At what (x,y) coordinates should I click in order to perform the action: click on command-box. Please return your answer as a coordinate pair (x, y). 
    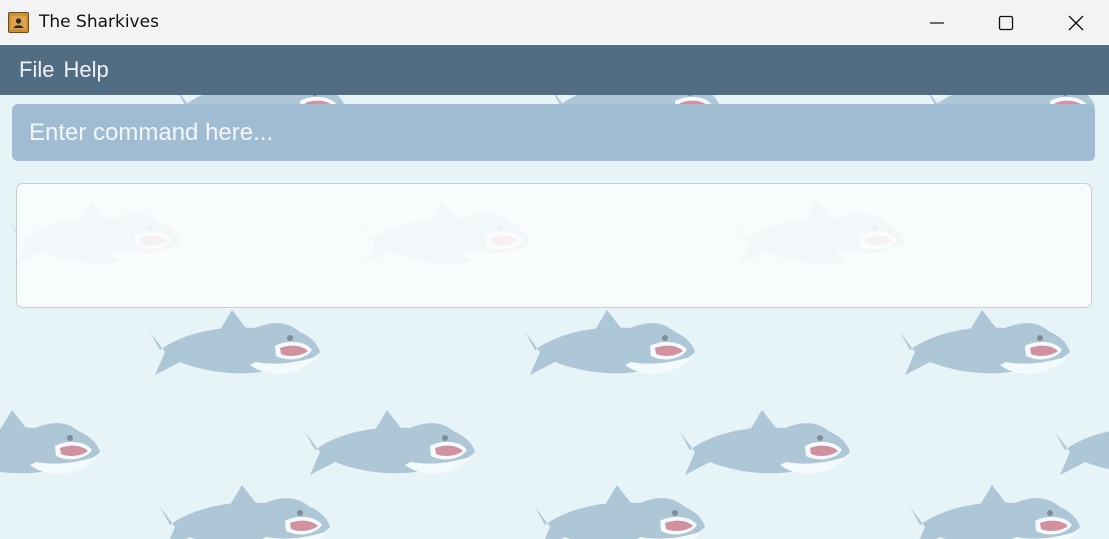
    Looking at the image, I should click on (553, 132).